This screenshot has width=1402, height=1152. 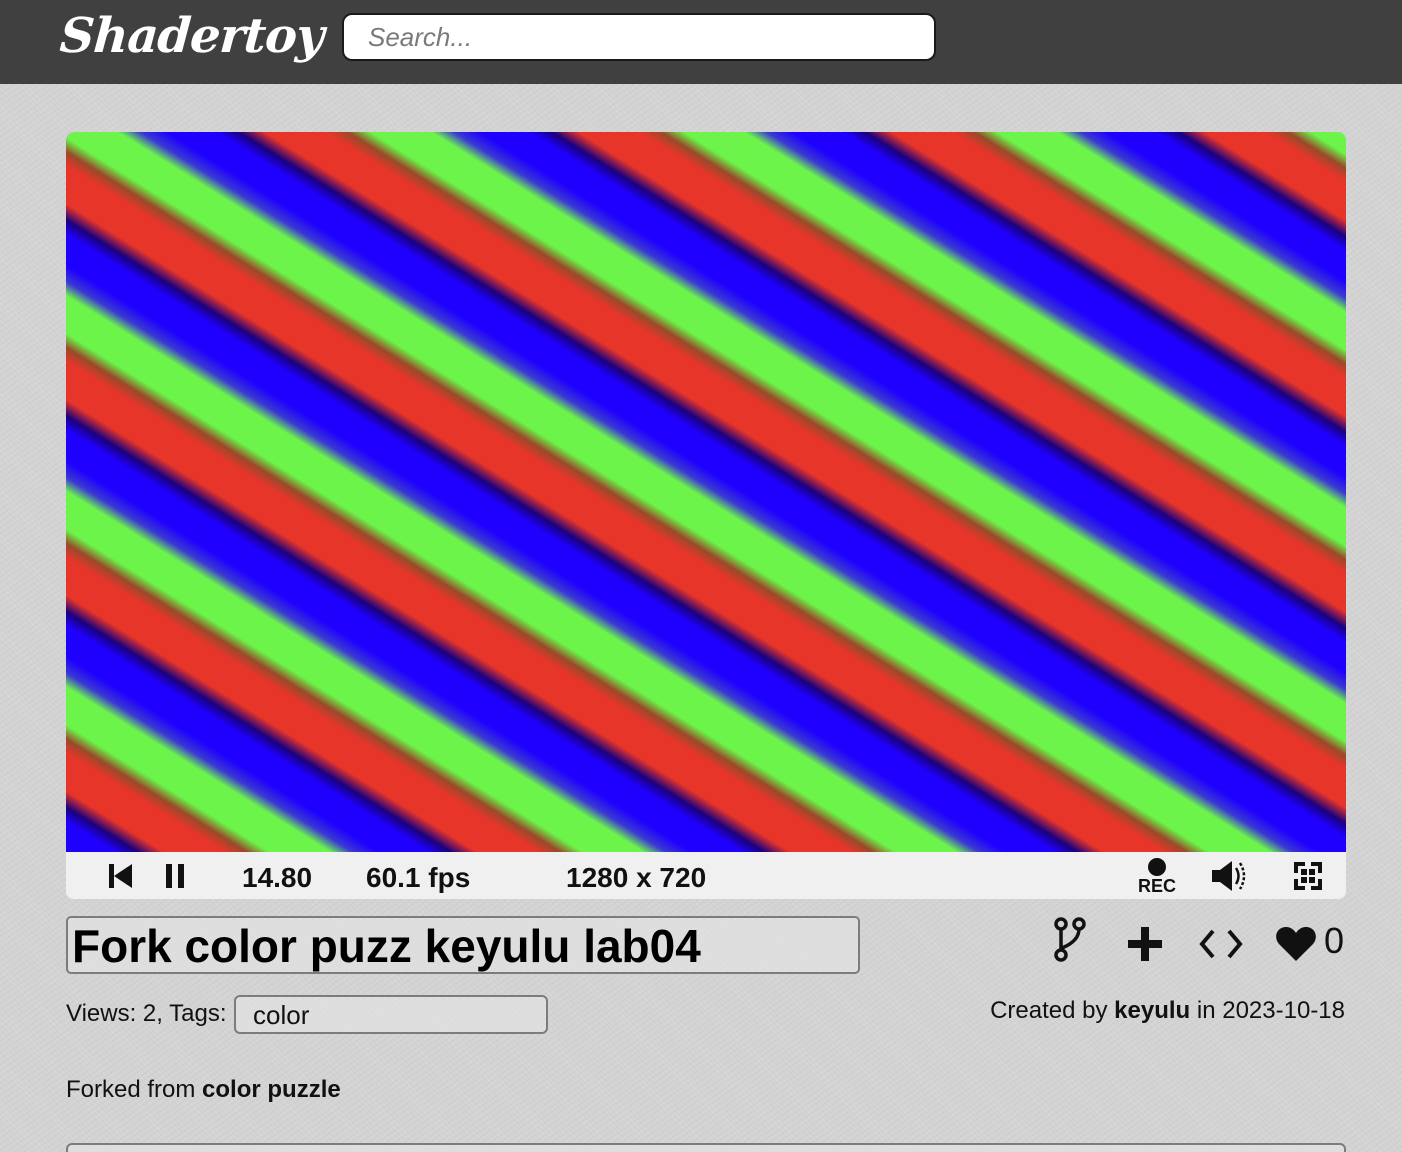 What do you see at coordinates (1308, 876) in the screenshot?
I see `fullscreen-icon` at bounding box center [1308, 876].